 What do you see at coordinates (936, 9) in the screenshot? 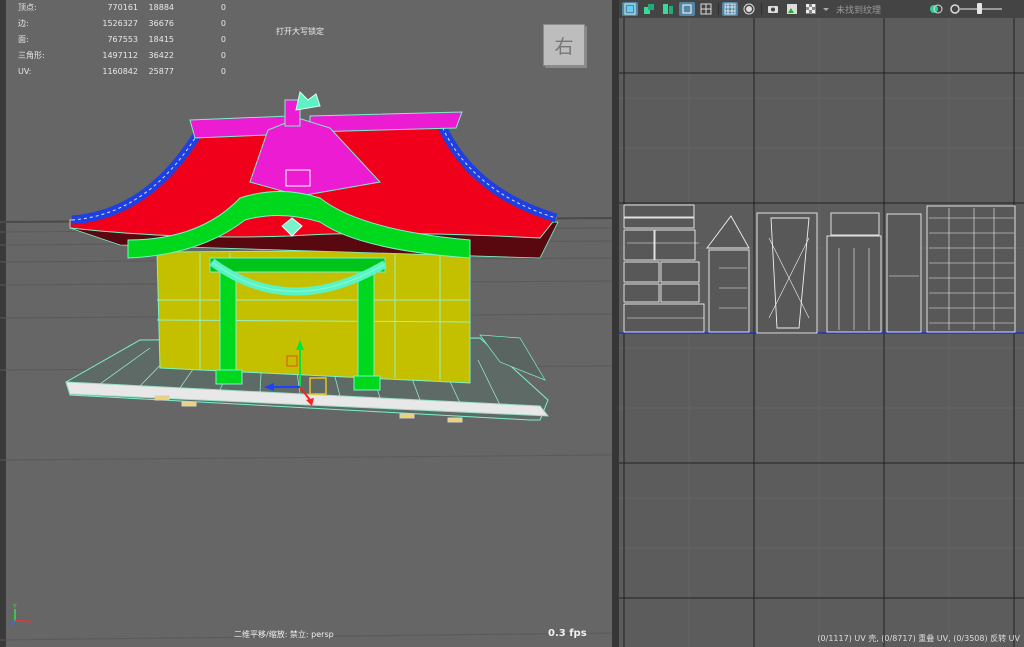
I see `exposure-icon` at bounding box center [936, 9].